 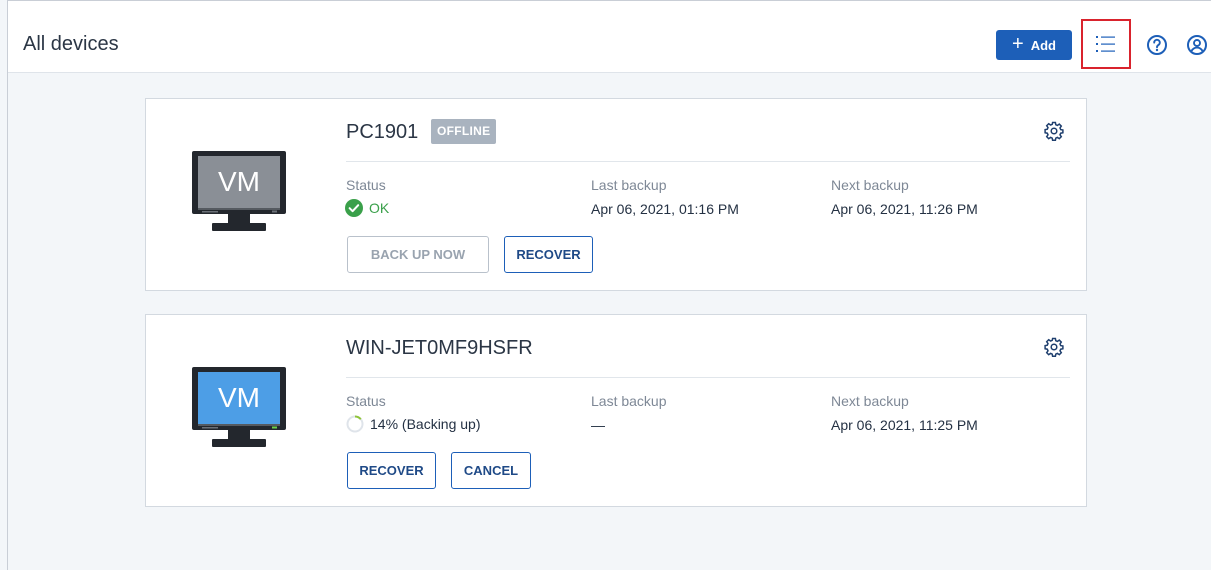 I want to click on list-view-button, so click(x=1106, y=44).